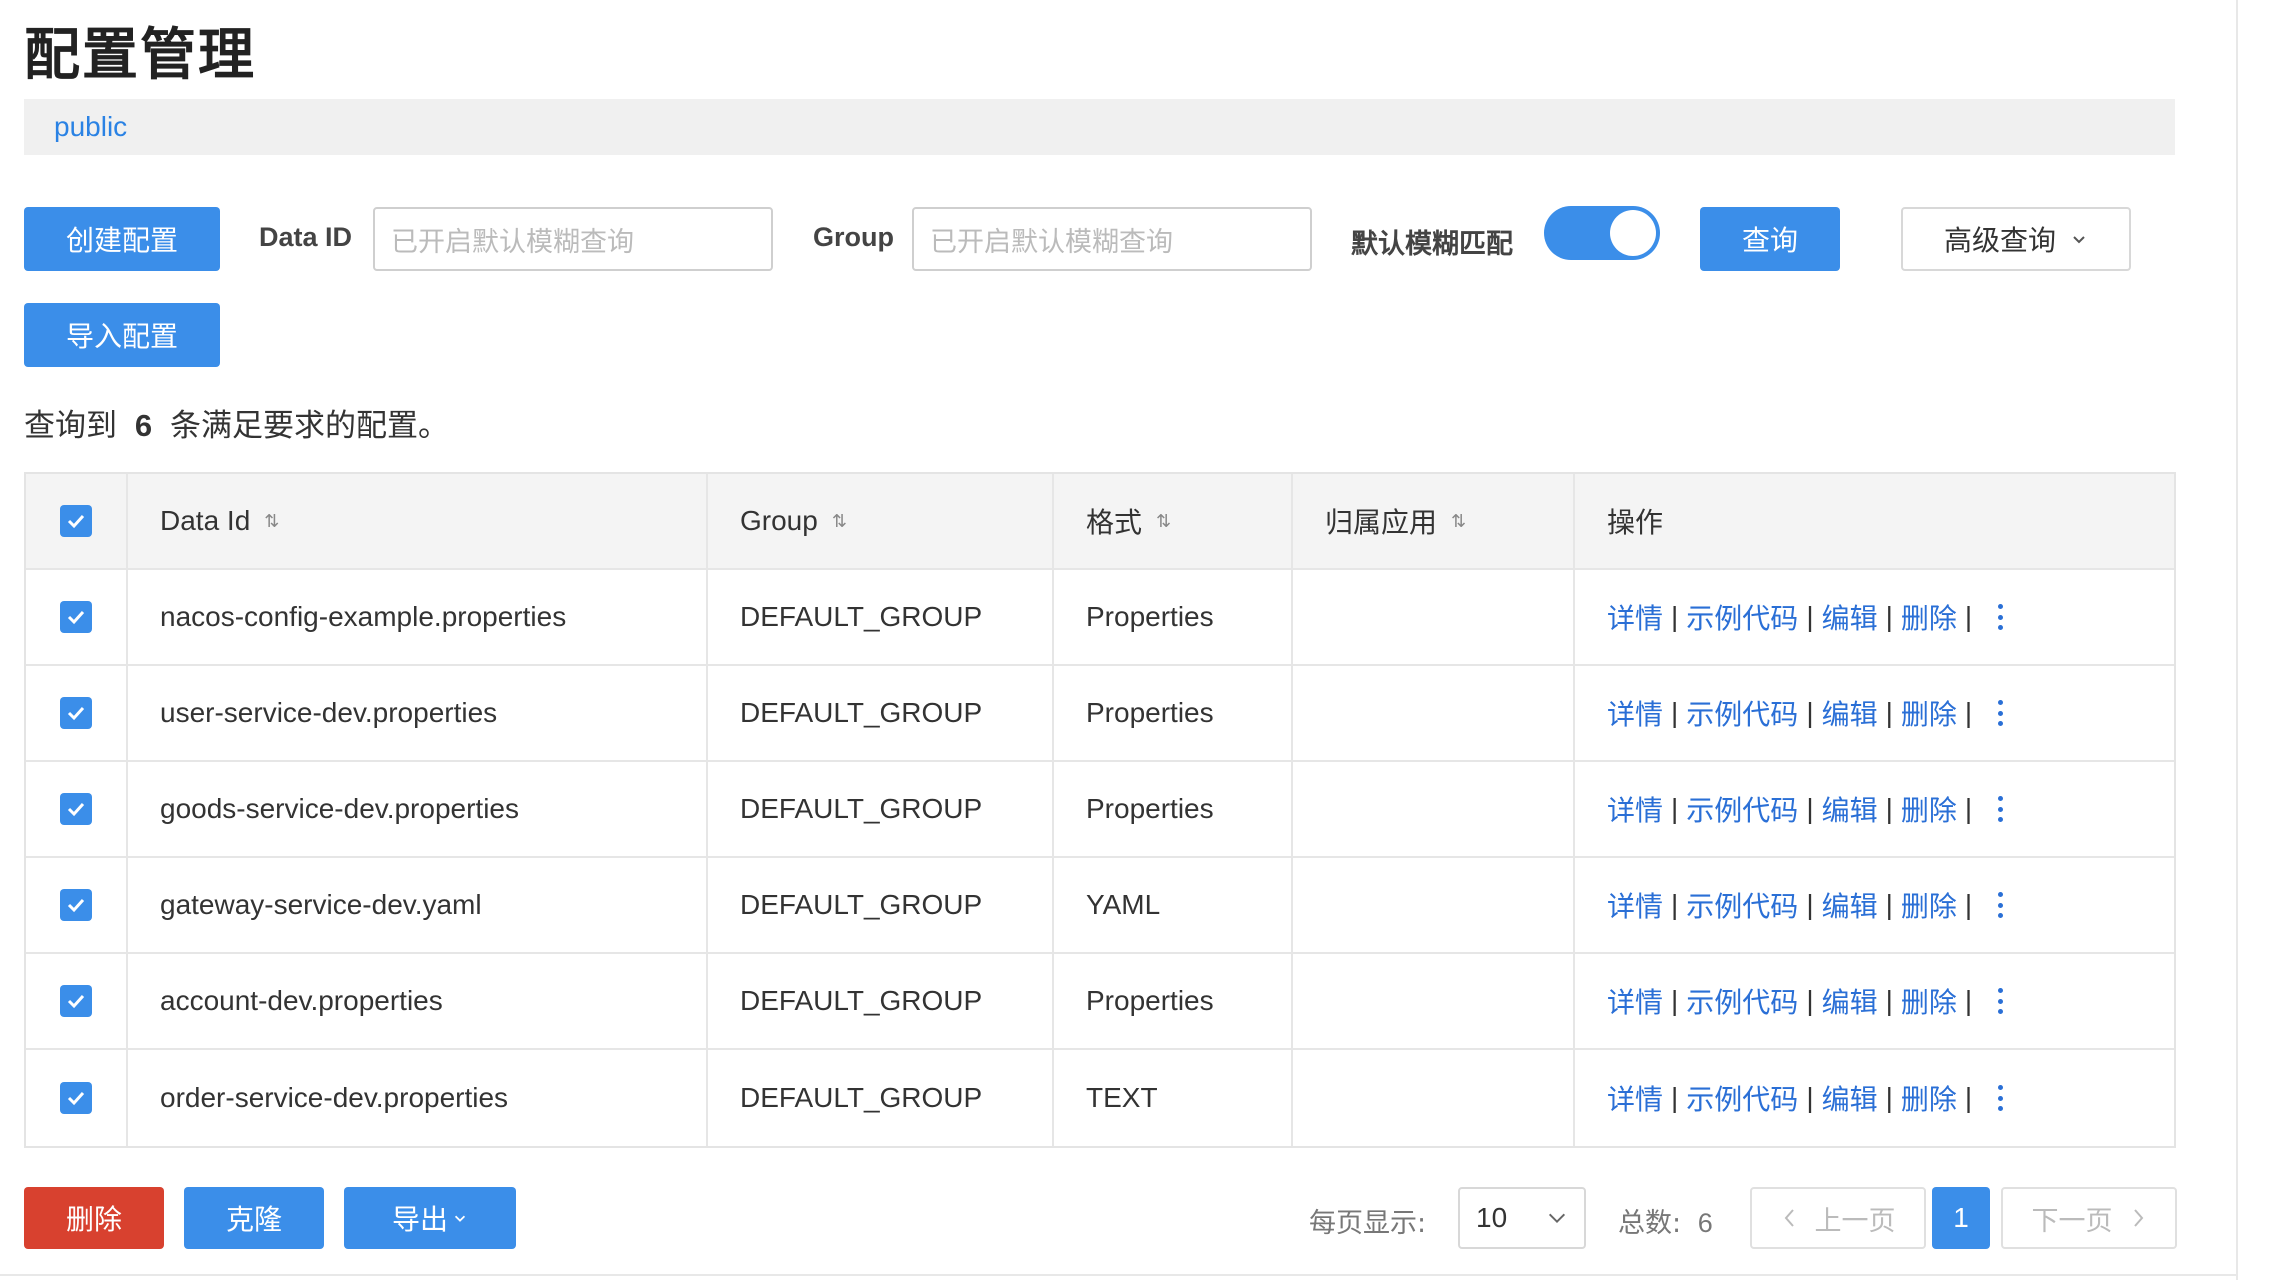 The image size is (2276, 1280). Describe the element at coordinates (236, 422) in the screenshot. I see `result-summary: 查询到 6 条满足要求的配置。` at that location.